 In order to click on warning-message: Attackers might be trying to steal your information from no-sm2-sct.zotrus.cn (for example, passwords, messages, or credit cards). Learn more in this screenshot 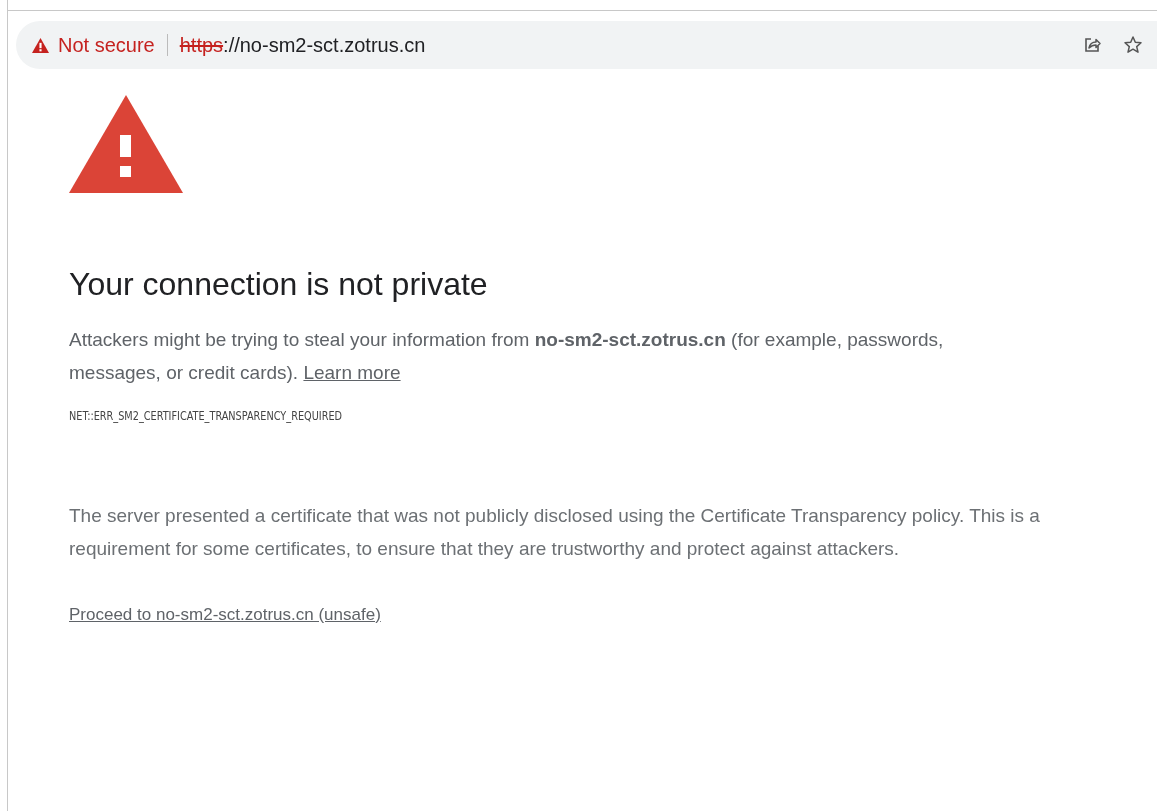, I will do `click(507, 356)`.